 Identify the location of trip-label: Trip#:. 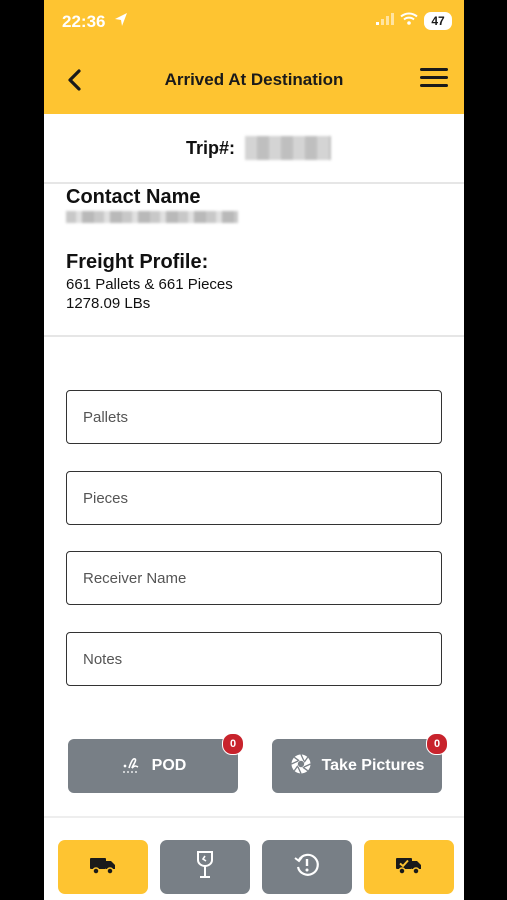
(211, 148).